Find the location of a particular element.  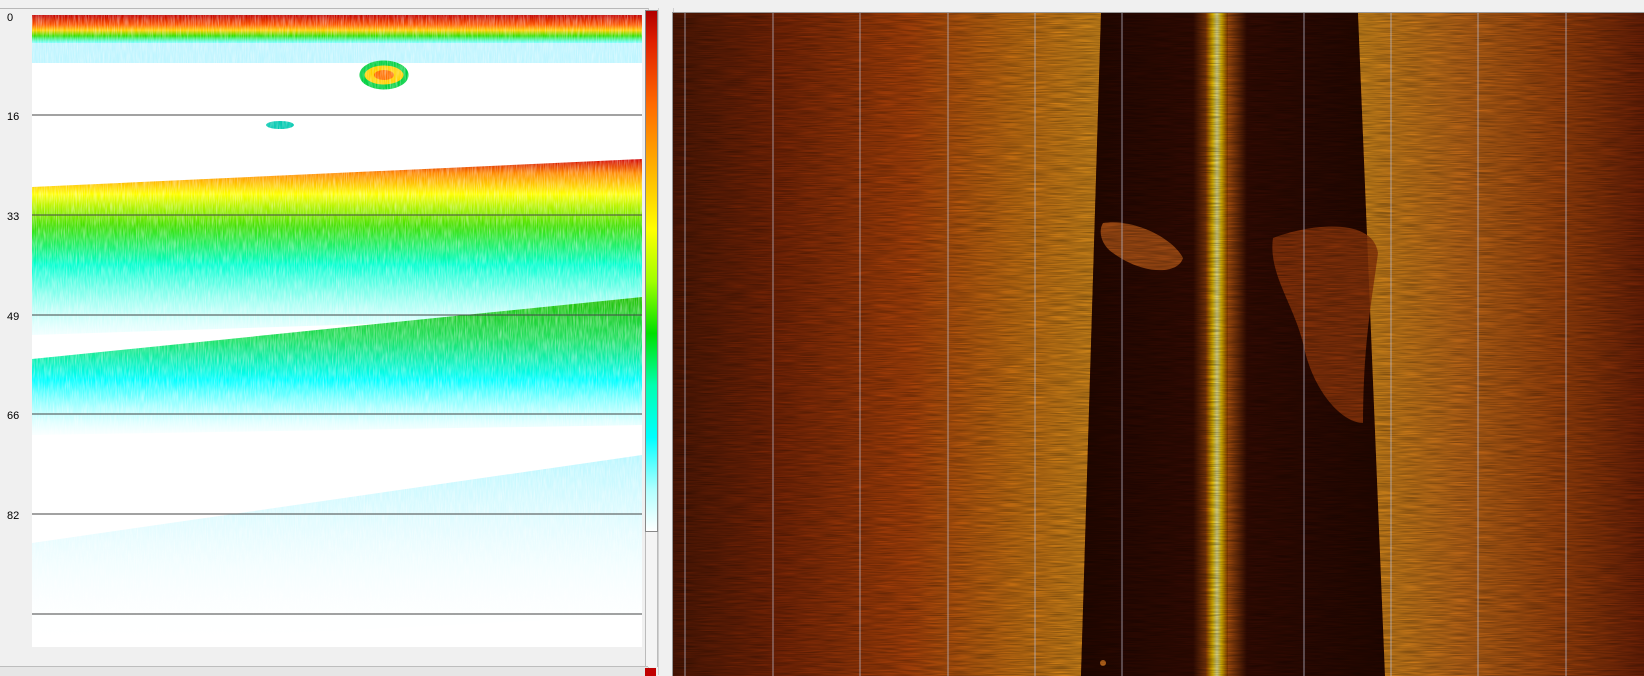

depth-label-16: 16 is located at coordinates (13, 117).